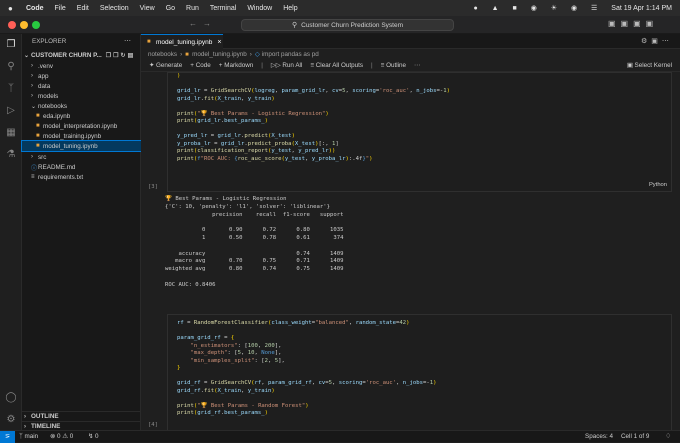  What do you see at coordinates (635, 436) in the screenshot?
I see `cell-position-status: Cell 1 of 9` at bounding box center [635, 436].